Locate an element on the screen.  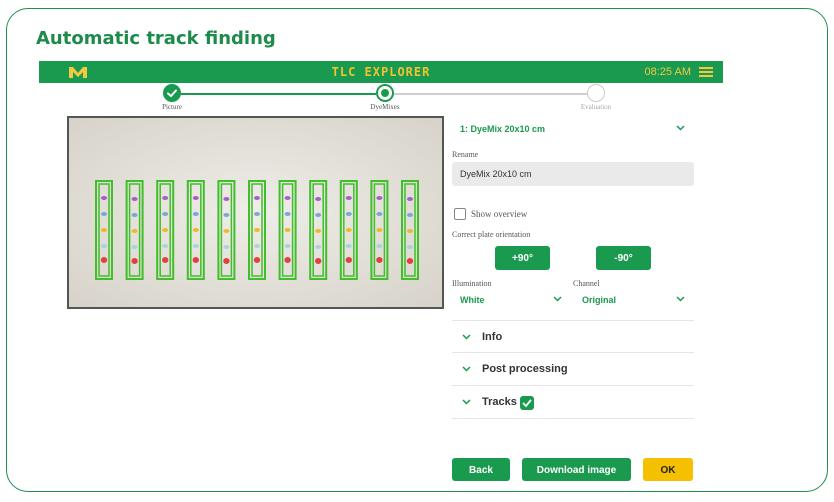
tracks-checkbox is located at coordinates (527, 403).